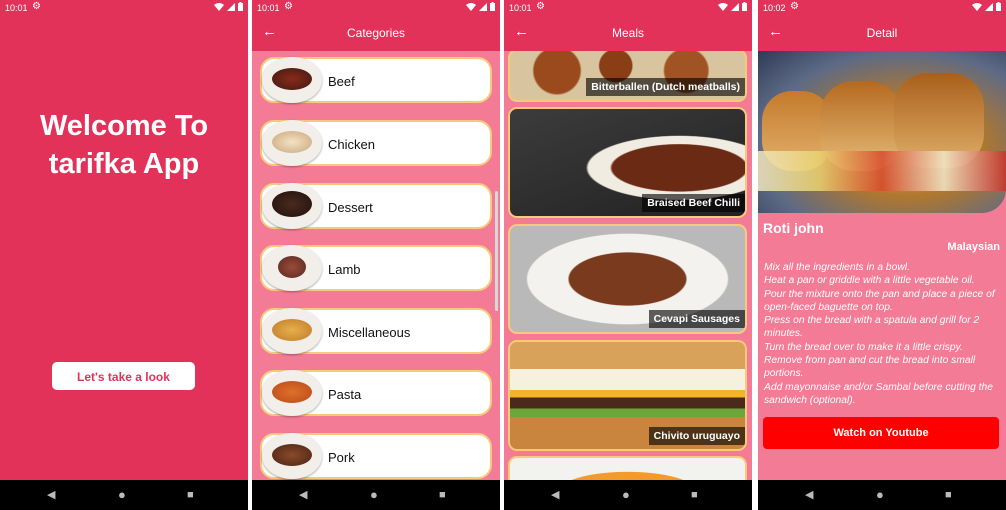 This screenshot has width=1006, height=510. I want to click on sandwich-filling, so click(882, 171).